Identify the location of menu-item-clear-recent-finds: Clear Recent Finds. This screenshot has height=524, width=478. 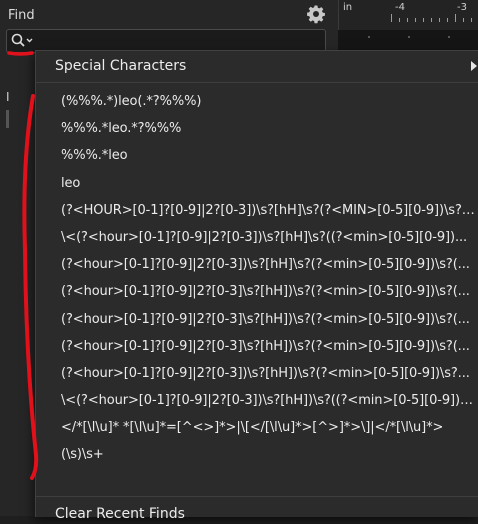
(257, 512).